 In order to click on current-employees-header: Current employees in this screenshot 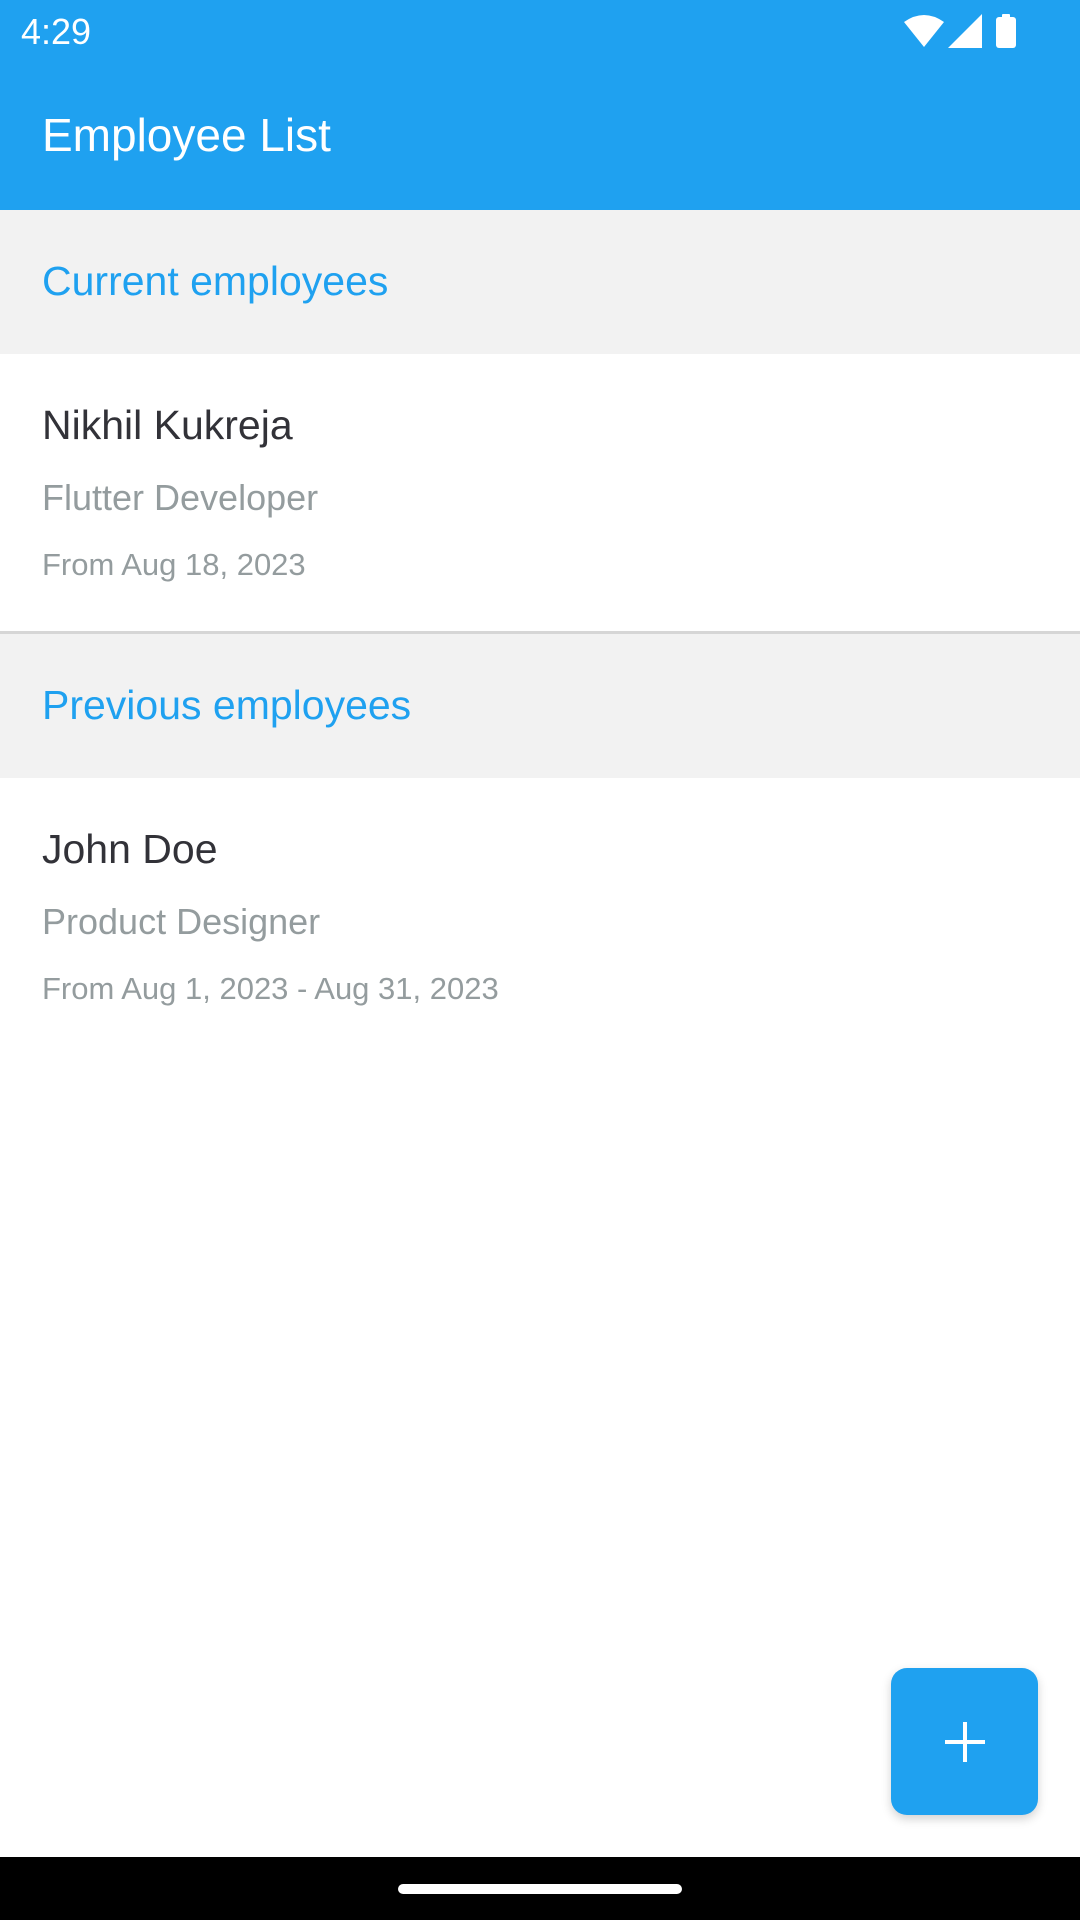, I will do `click(540, 282)`.